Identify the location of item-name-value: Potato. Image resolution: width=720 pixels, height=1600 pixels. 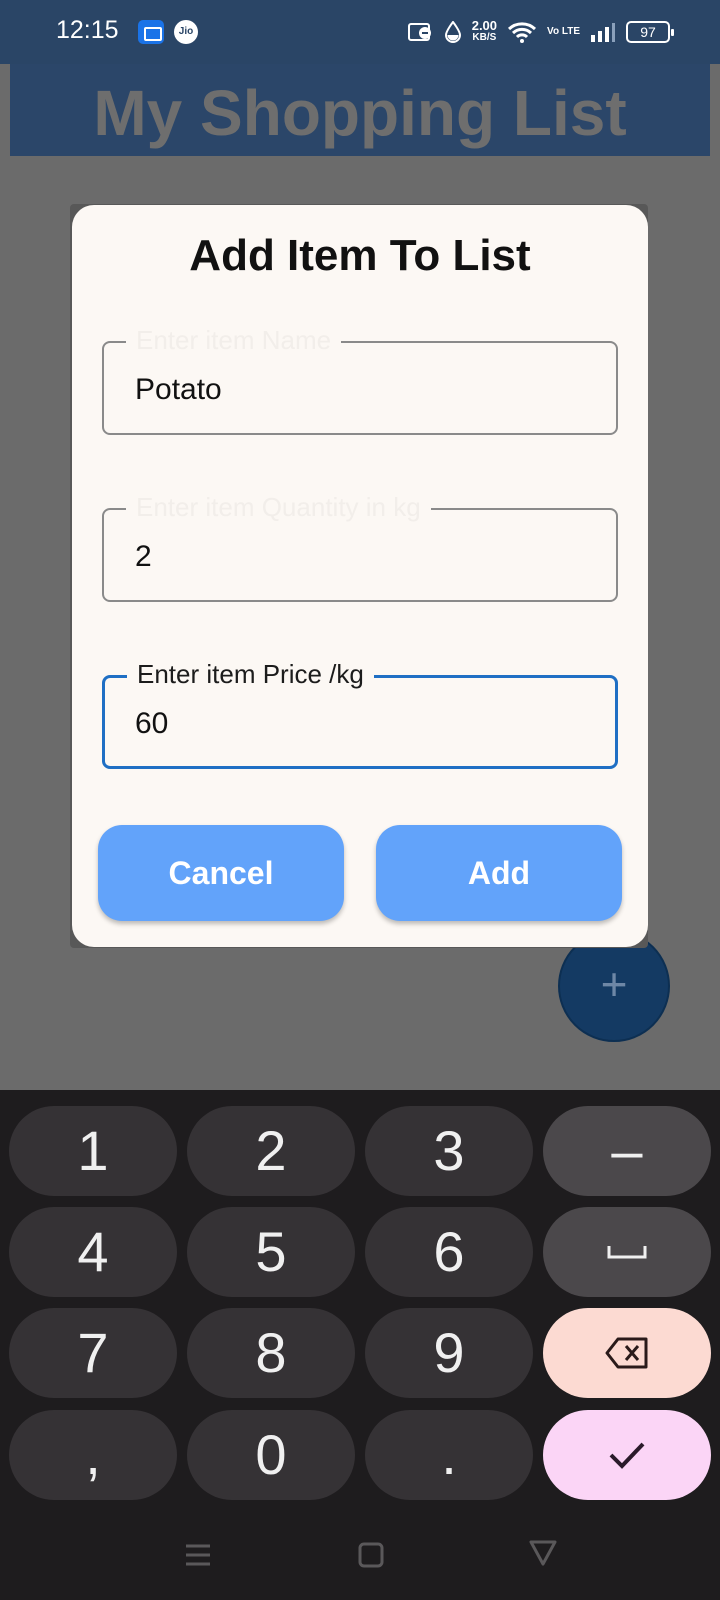
(178, 390).